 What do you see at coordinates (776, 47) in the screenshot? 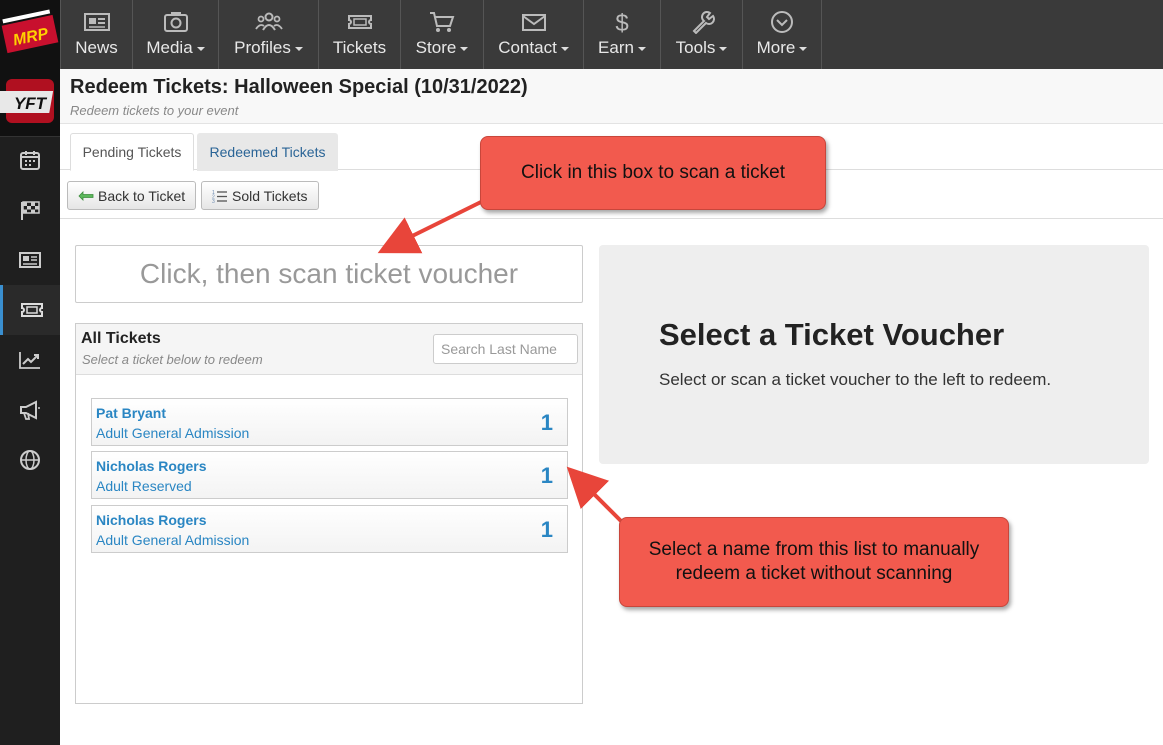
I see `nav-more-label: More` at bounding box center [776, 47].